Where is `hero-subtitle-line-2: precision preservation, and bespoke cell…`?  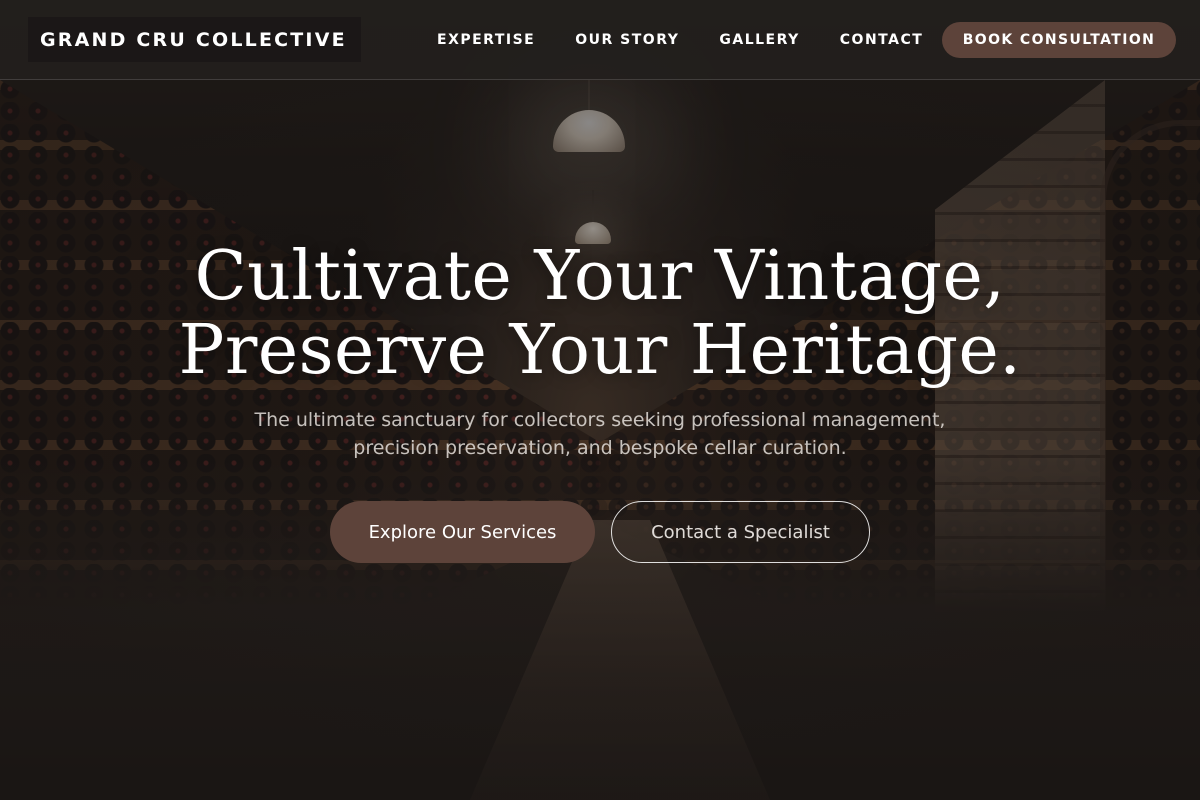
hero-subtitle-line-2: precision preservation, and bespoke cell… is located at coordinates (600, 448).